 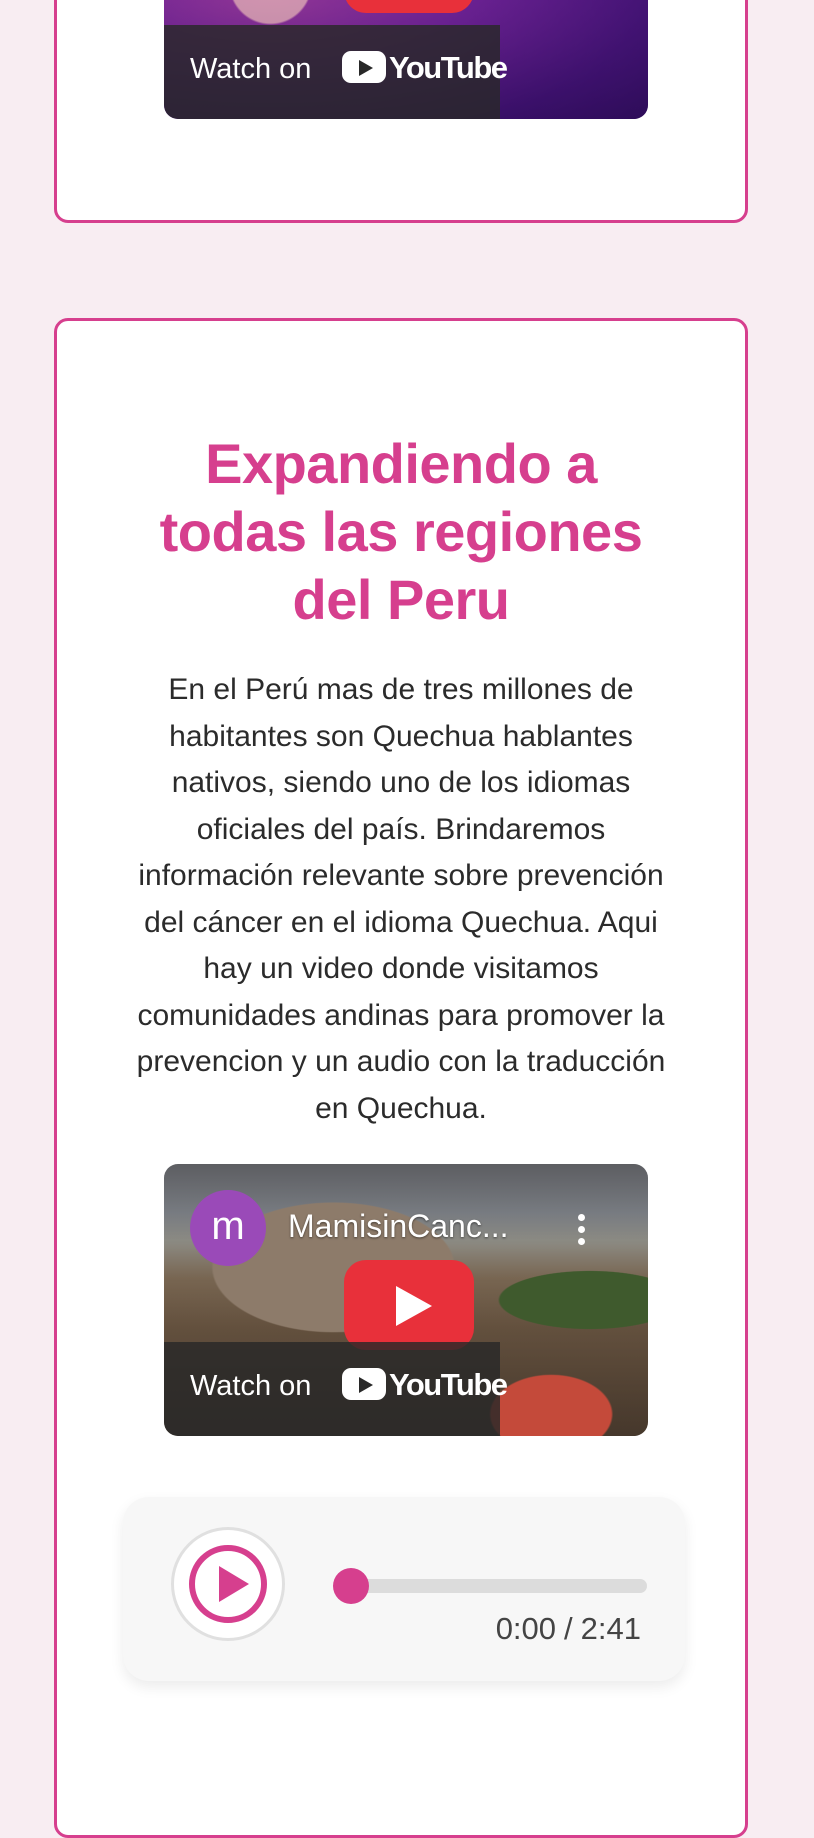 I want to click on channel-avatar: m, so click(x=228, y=1228).